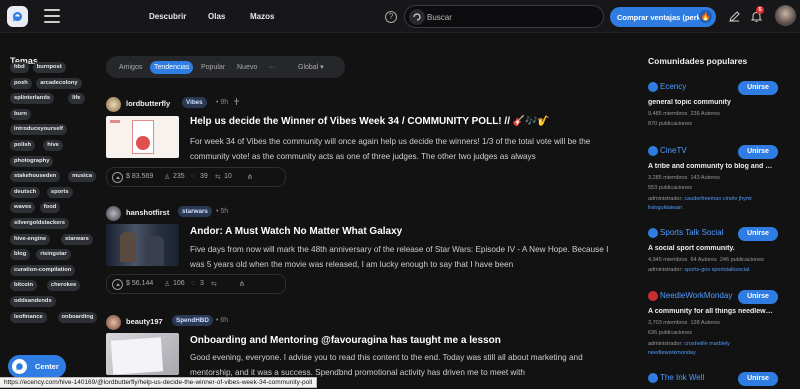 Image resolution: width=800 pixels, height=389 pixels. Describe the element at coordinates (35, 177) in the screenshot. I see `topic-tag: stakehouseden` at that location.